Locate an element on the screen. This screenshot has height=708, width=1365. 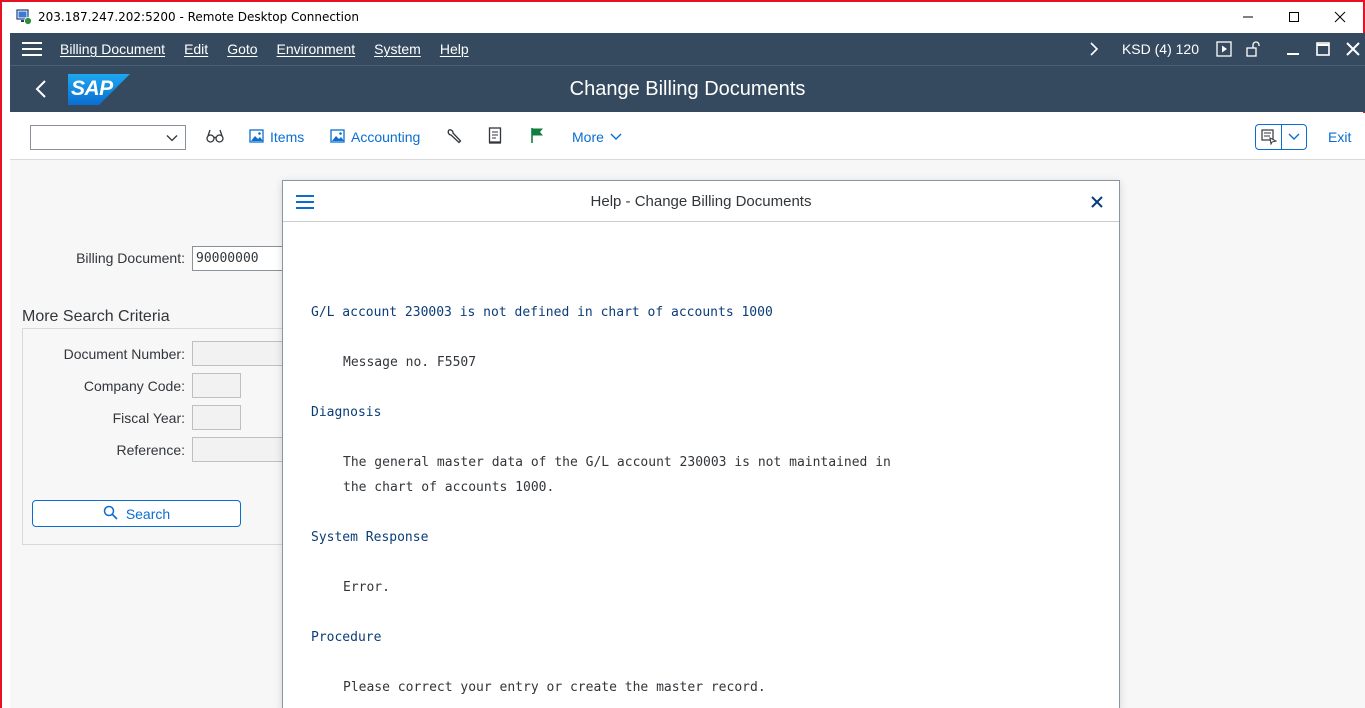
billing-document-input: 90000000 is located at coordinates (242, 258).